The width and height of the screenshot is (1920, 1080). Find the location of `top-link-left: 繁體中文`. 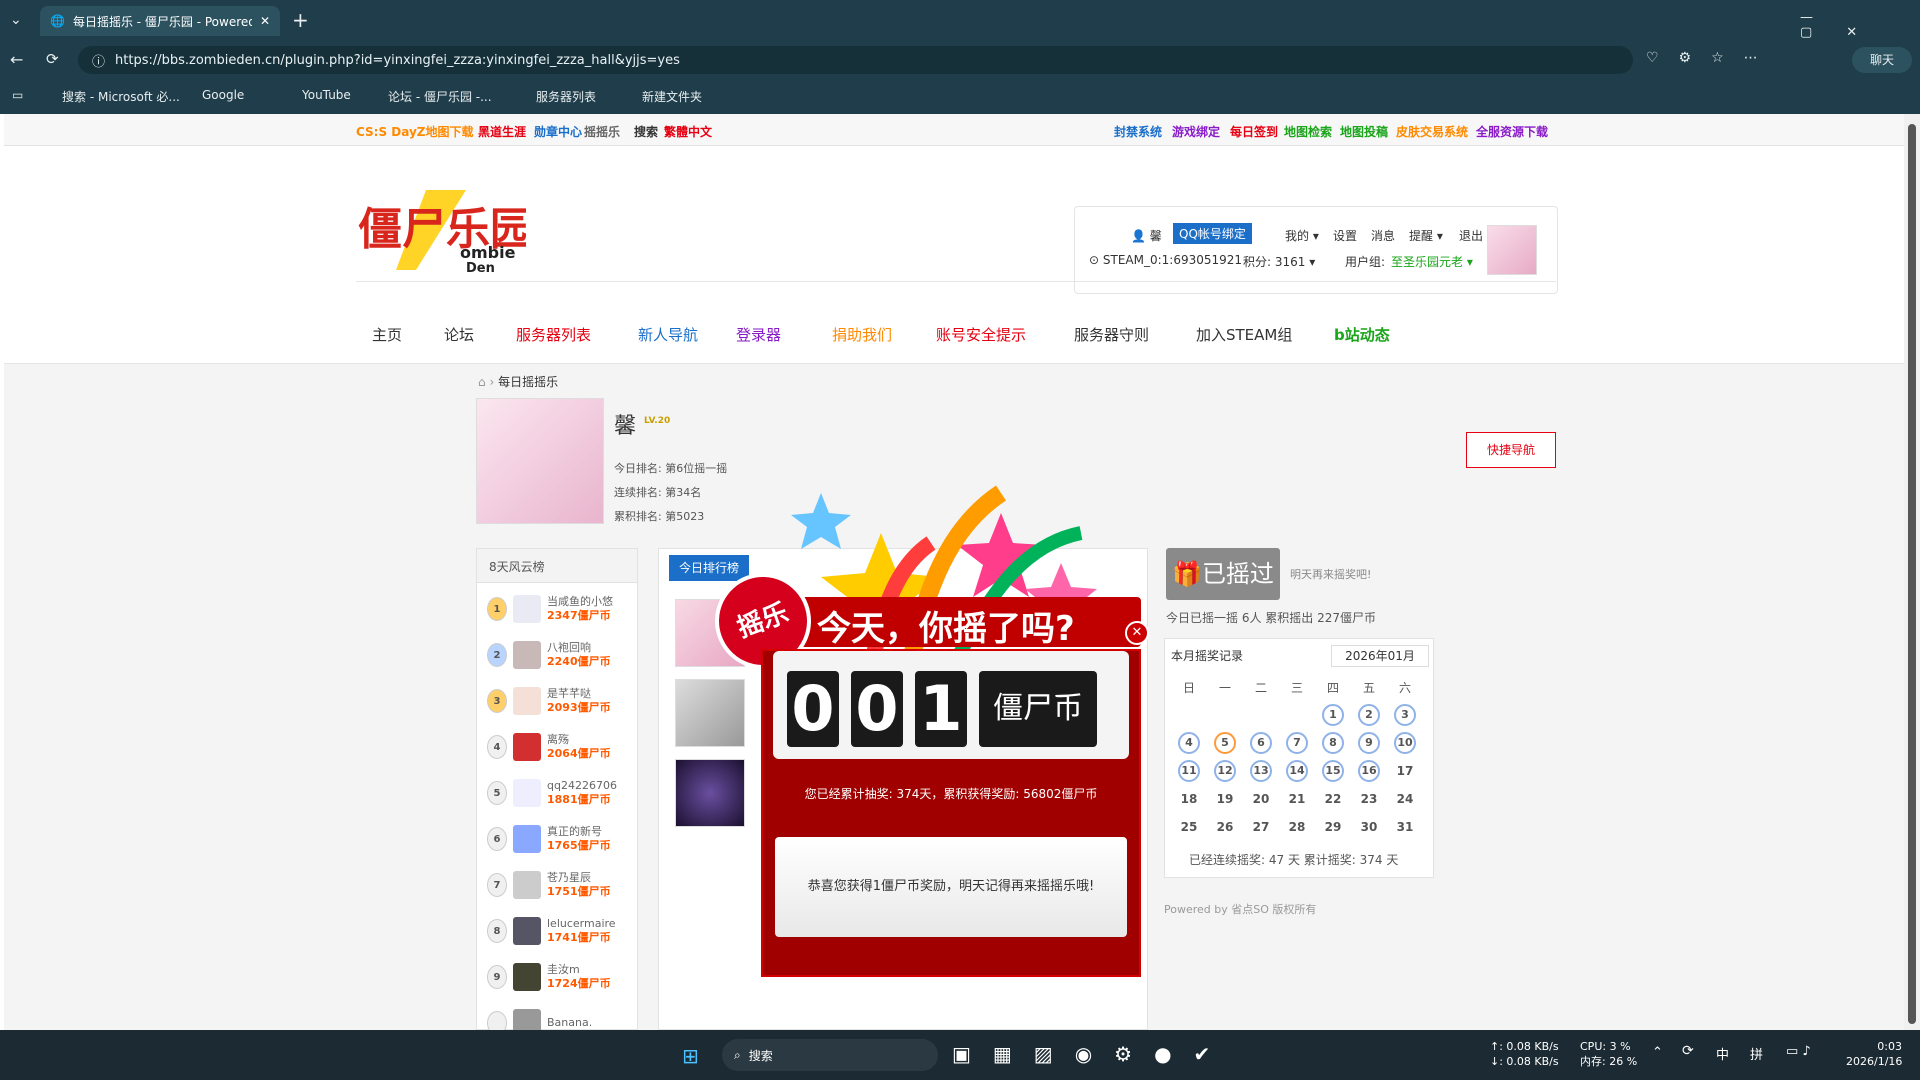

top-link-left: 繁體中文 is located at coordinates (688, 131).